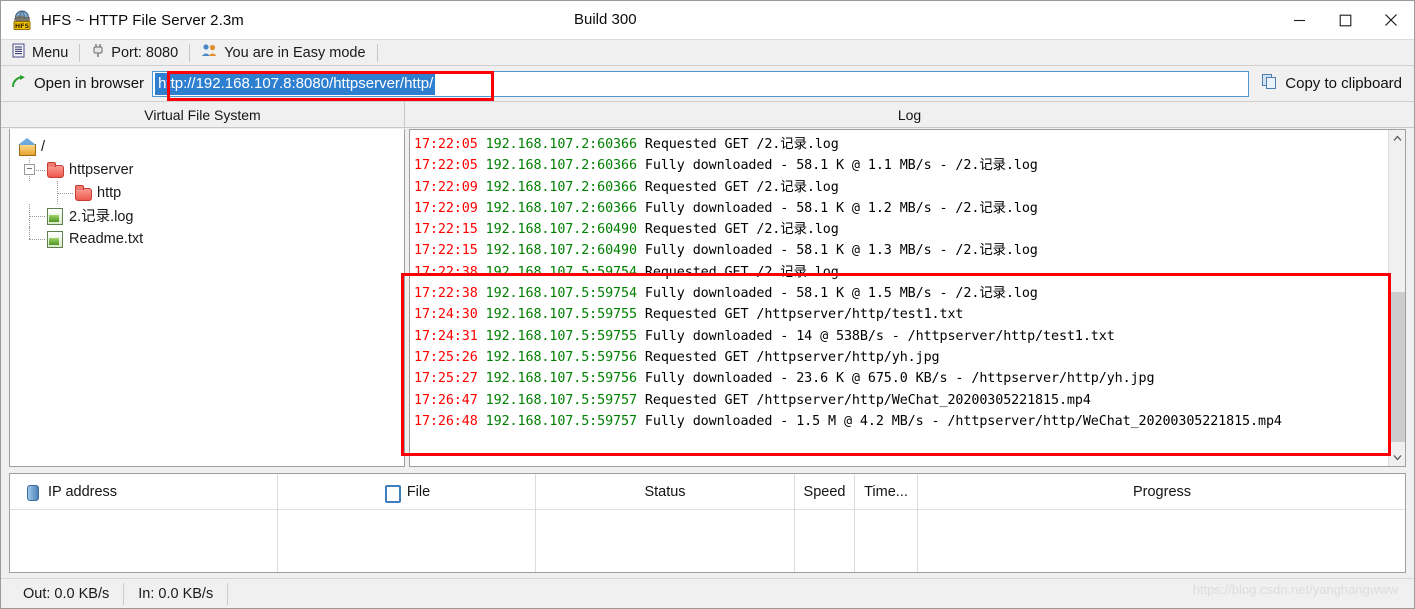 The image size is (1415, 609). I want to click on log-scrollbar, so click(1396, 298).